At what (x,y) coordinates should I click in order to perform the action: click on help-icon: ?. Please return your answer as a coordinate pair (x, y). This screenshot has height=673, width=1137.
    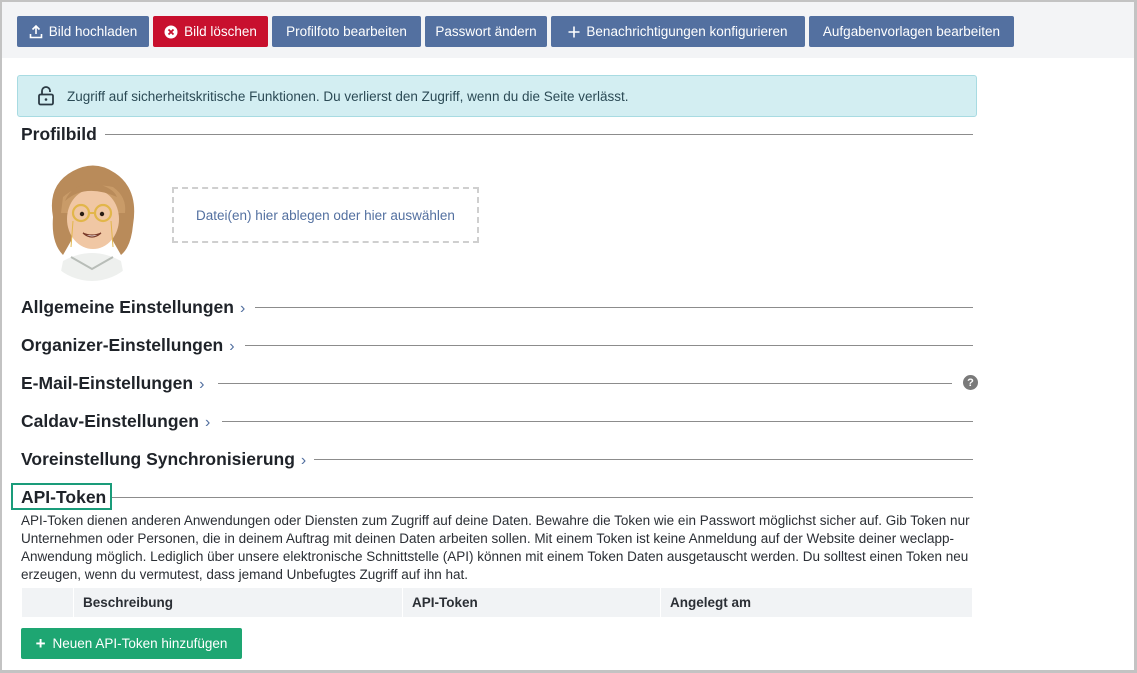
    Looking at the image, I should click on (970, 382).